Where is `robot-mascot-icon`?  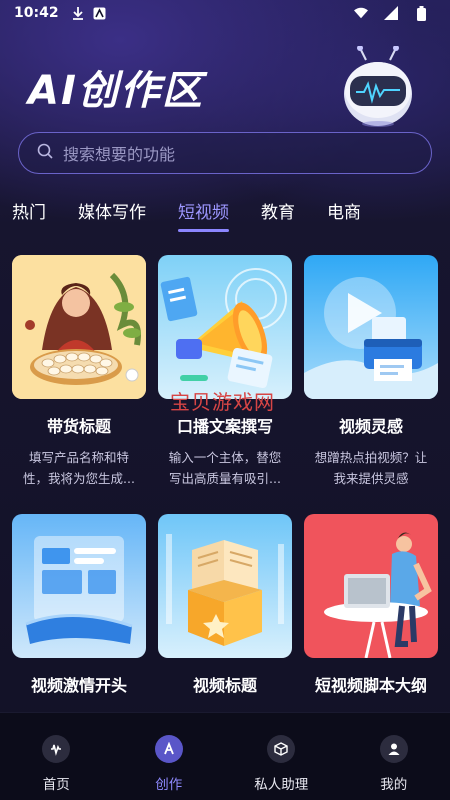
robot-mascot-icon is located at coordinates (378, 86).